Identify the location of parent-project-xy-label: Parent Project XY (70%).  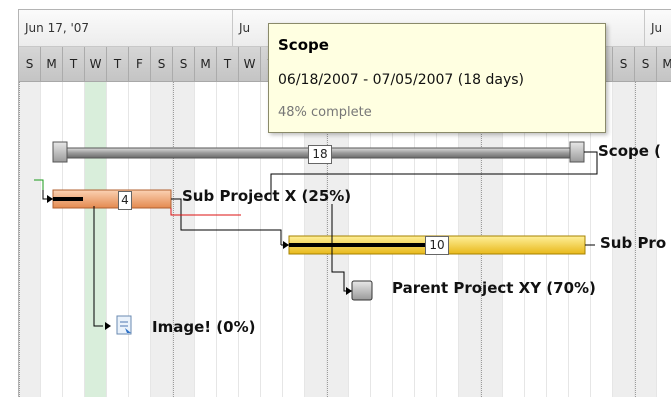
(494, 288).